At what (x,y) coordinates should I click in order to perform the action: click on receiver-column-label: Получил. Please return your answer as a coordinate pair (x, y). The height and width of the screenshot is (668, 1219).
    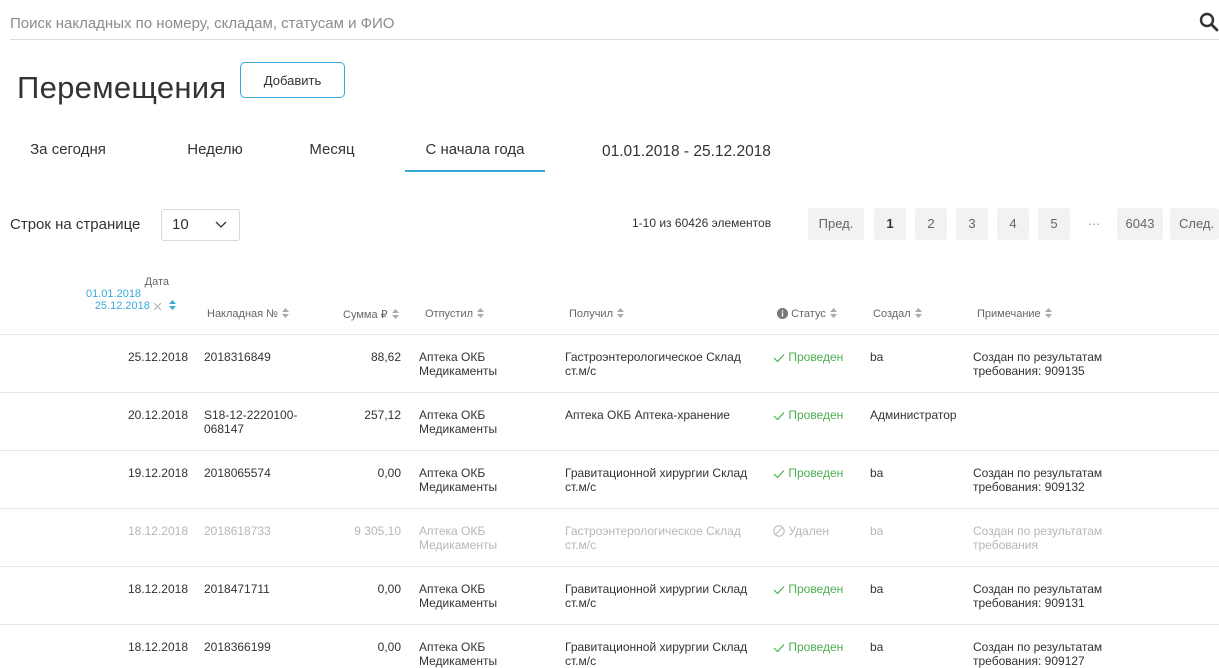
    Looking at the image, I should click on (591, 314).